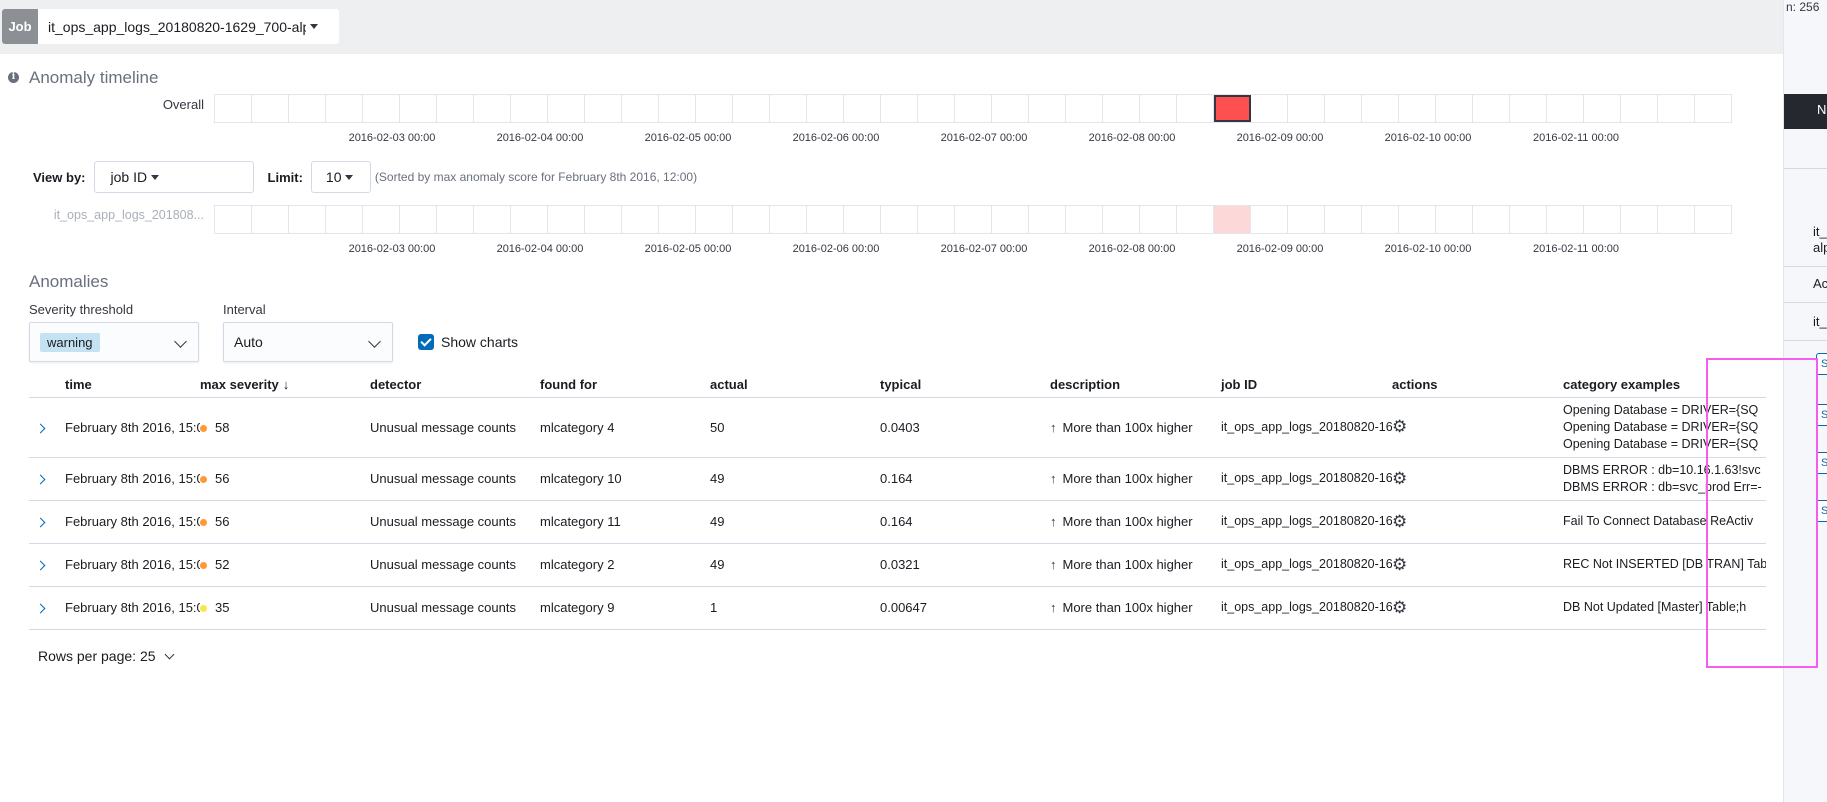  What do you see at coordinates (965, 385) in the screenshot?
I see `col-header-typical: typical` at bounding box center [965, 385].